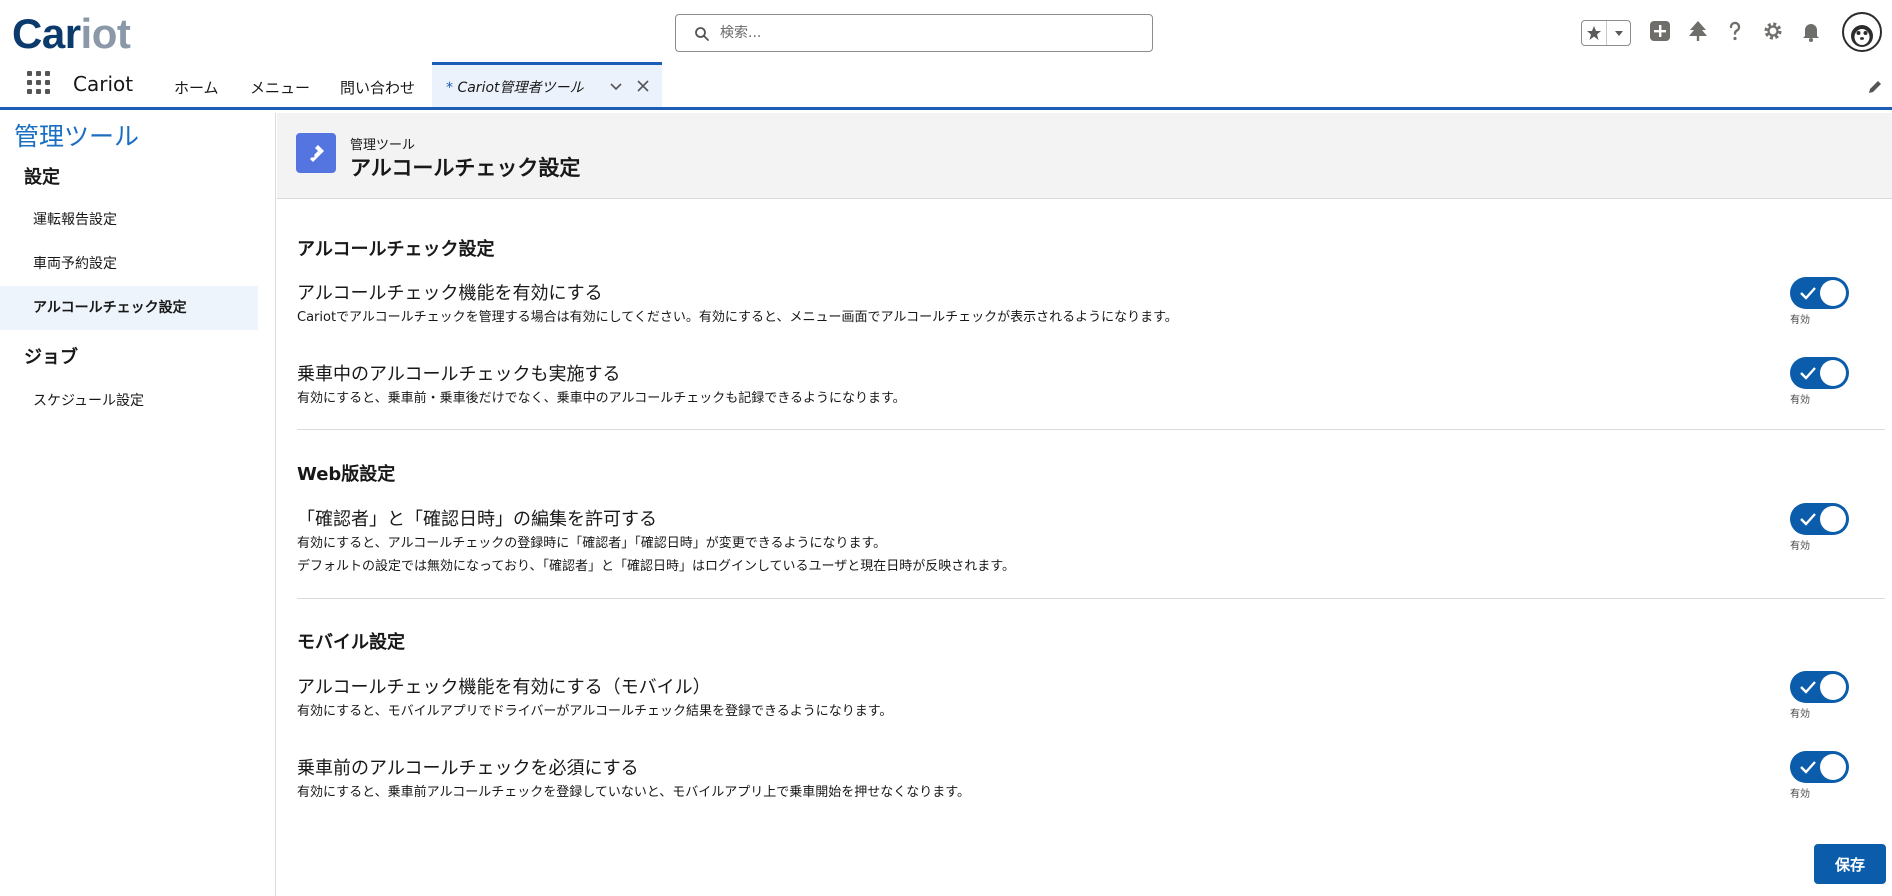 This screenshot has height=896, width=1892. I want to click on user-avatar, so click(1862, 32).